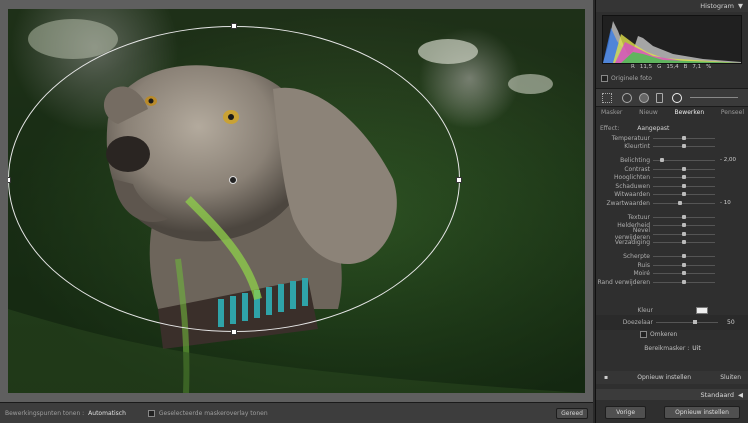 This screenshot has width=748, height=423. I want to click on mode-nieuw: Nieuw, so click(648, 114).